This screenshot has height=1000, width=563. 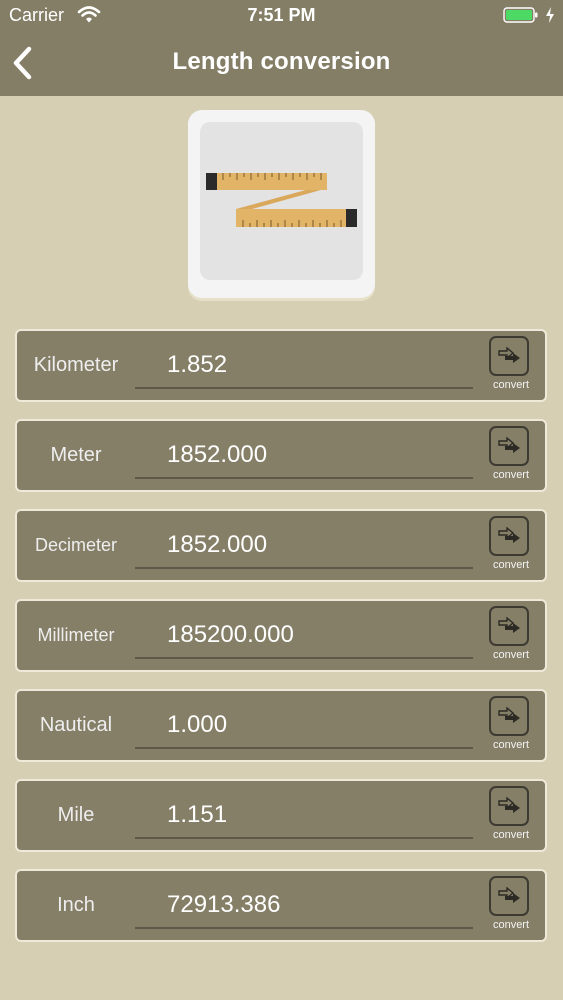 I want to click on unit-label-meter: Meter, so click(x=76, y=455).